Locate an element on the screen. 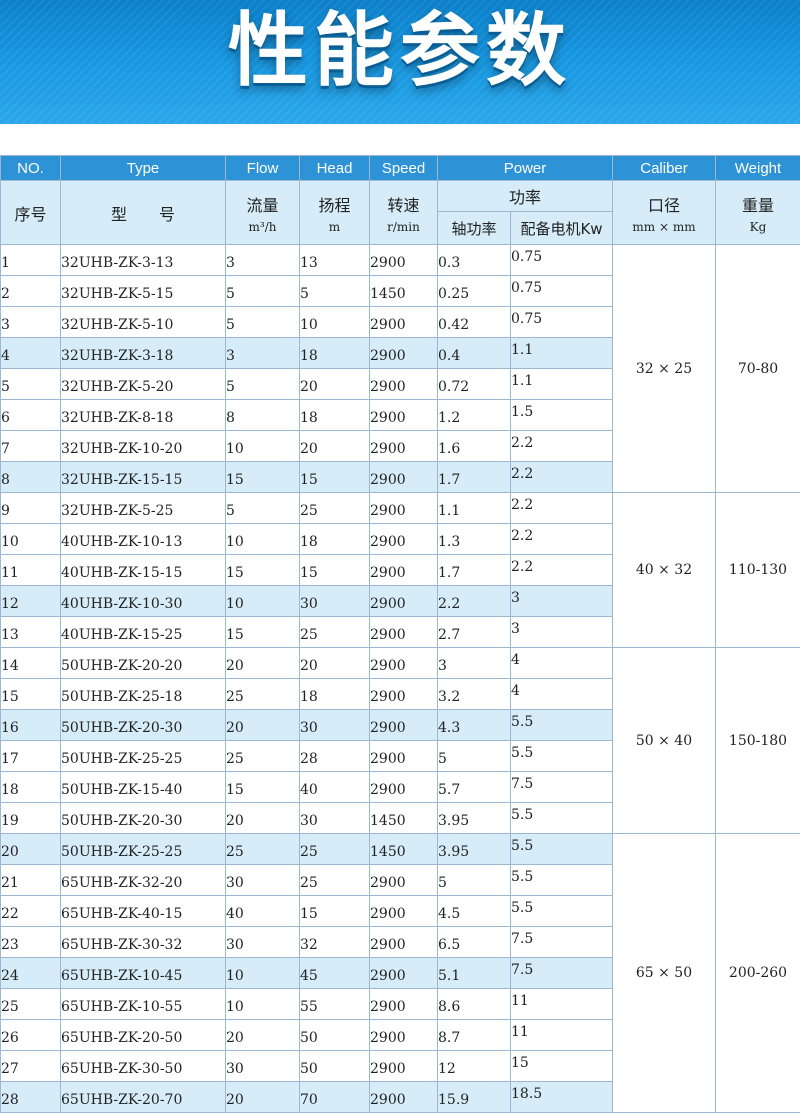 This screenshot has width=800, height=1118. cell-shaft-text: 1.2 is located at coordinates (449, 418).